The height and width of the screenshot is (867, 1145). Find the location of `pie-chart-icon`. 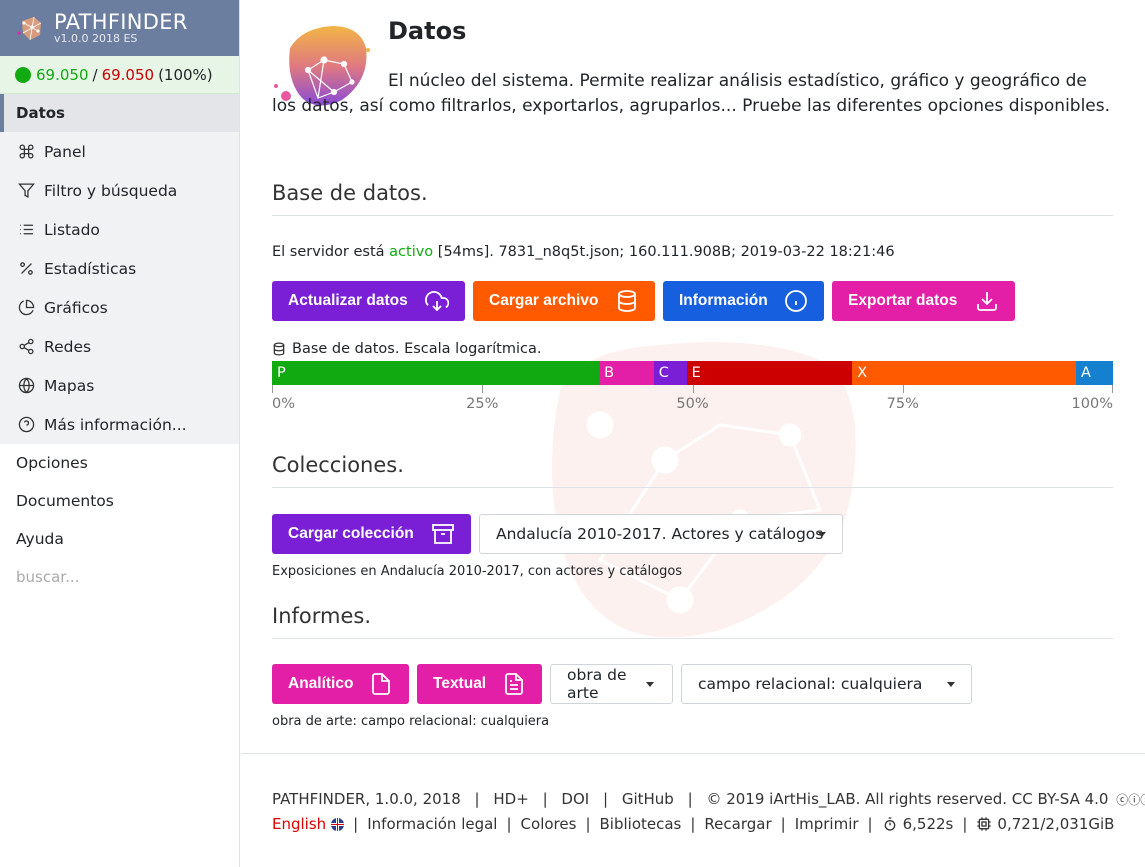

pie-chart-icon is located at coordinates (26, 307).